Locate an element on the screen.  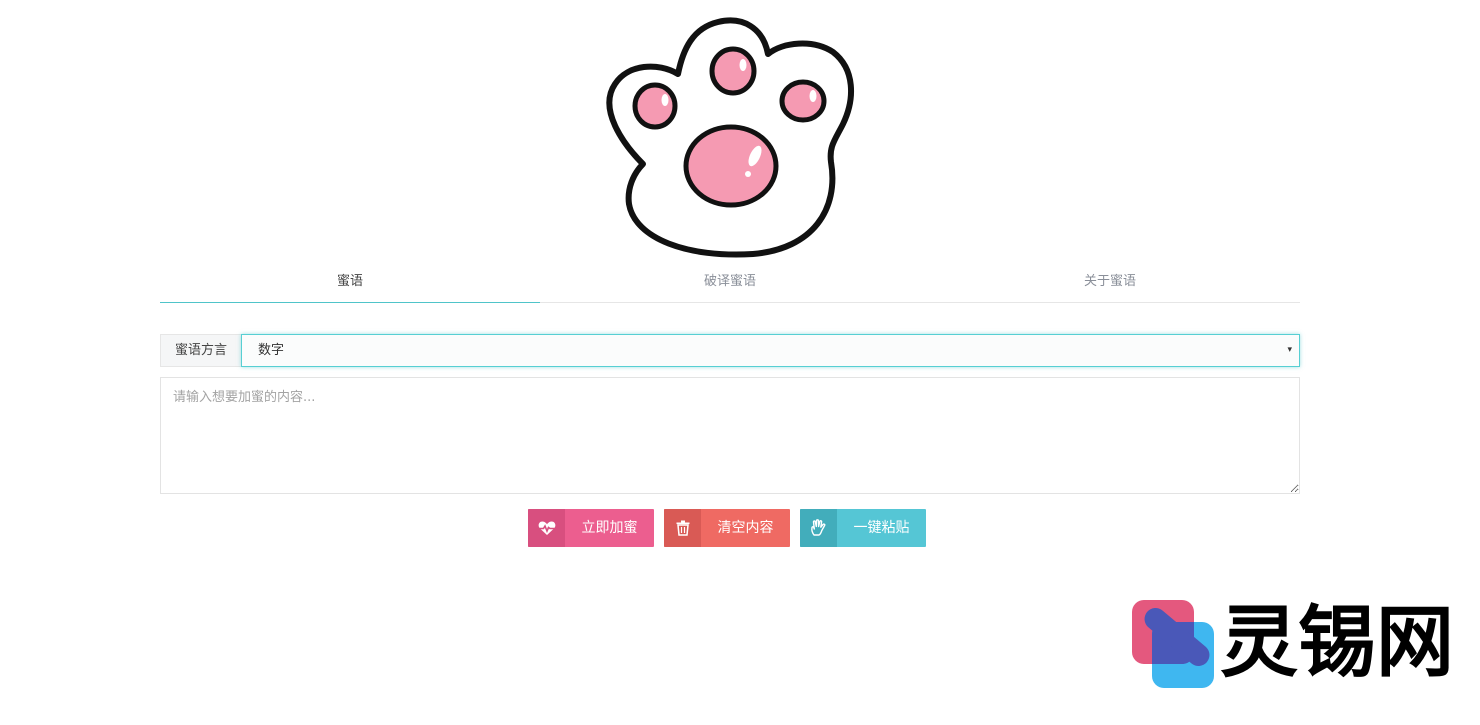
clear-button-label: 清空内容 is located at coordinates (745, 528).